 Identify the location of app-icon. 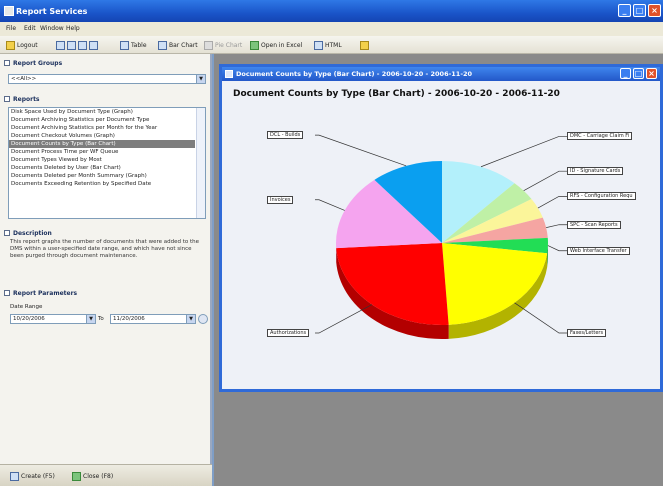
(9, 11).